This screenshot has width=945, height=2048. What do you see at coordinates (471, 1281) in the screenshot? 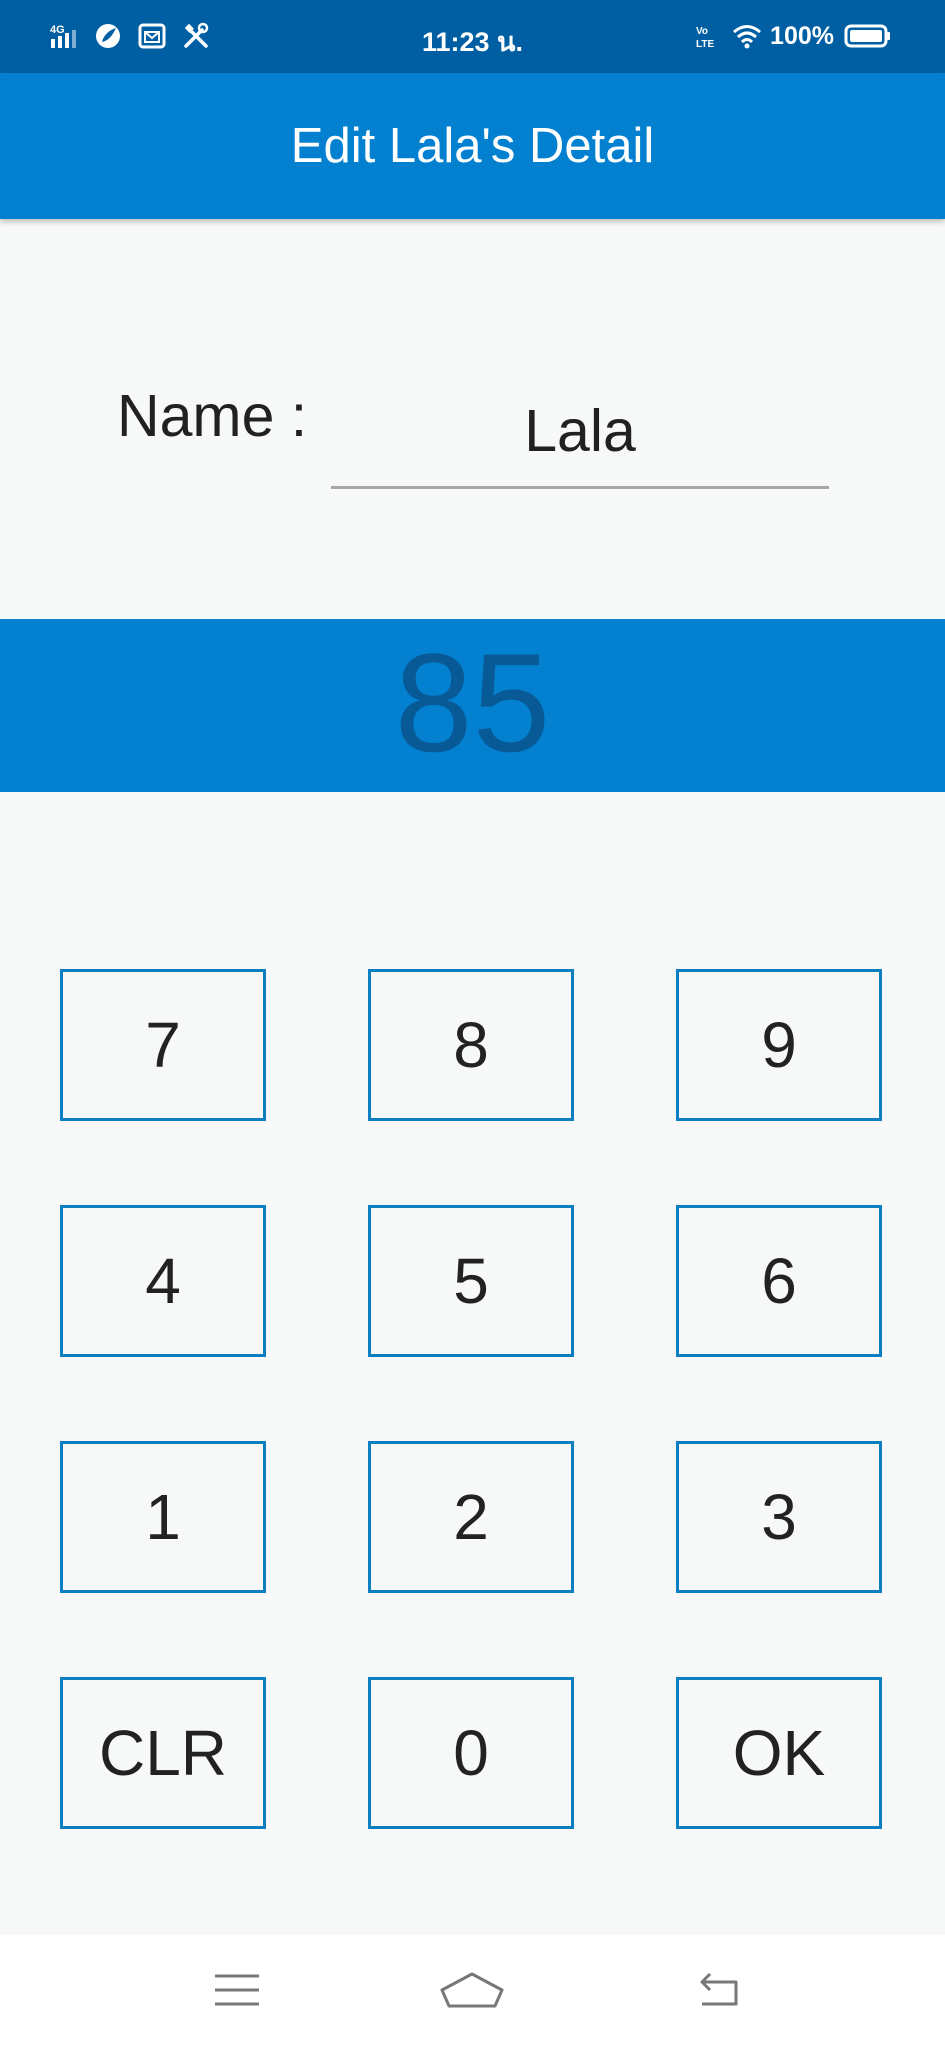
I see `key-5: 5` at bounding box center [471, 1281].